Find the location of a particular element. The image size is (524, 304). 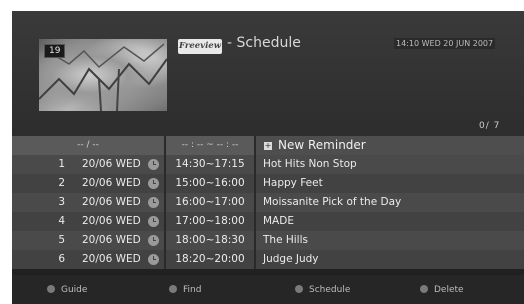

page-title: - Schedule is located at coordinates (264, 43).